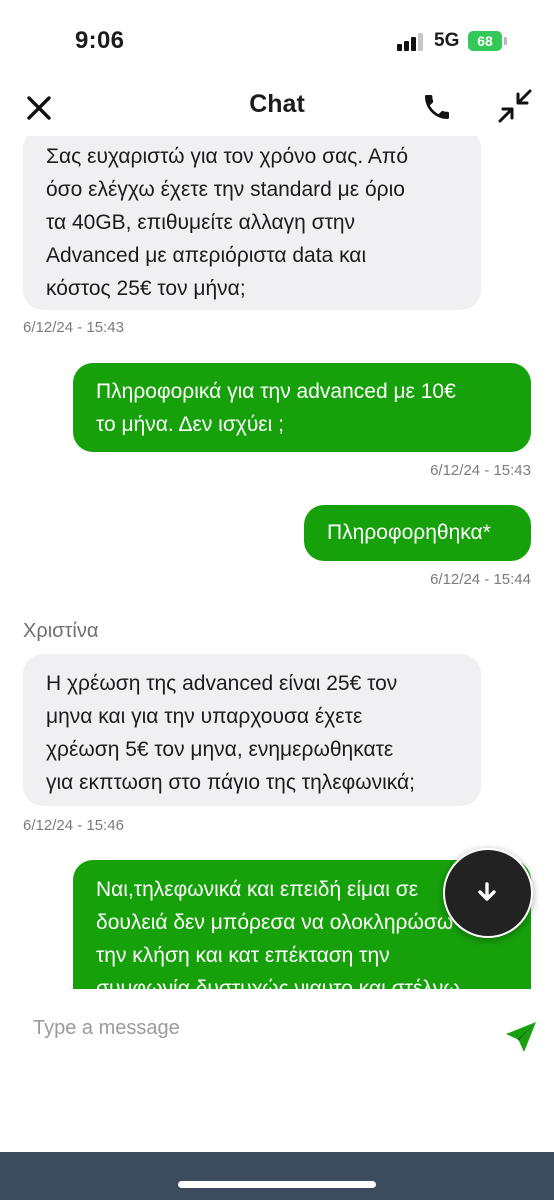  What do you see at coordinates (277, 1069) in the screenshot?
I see `message-composer` at bounding box center [277, 1069].